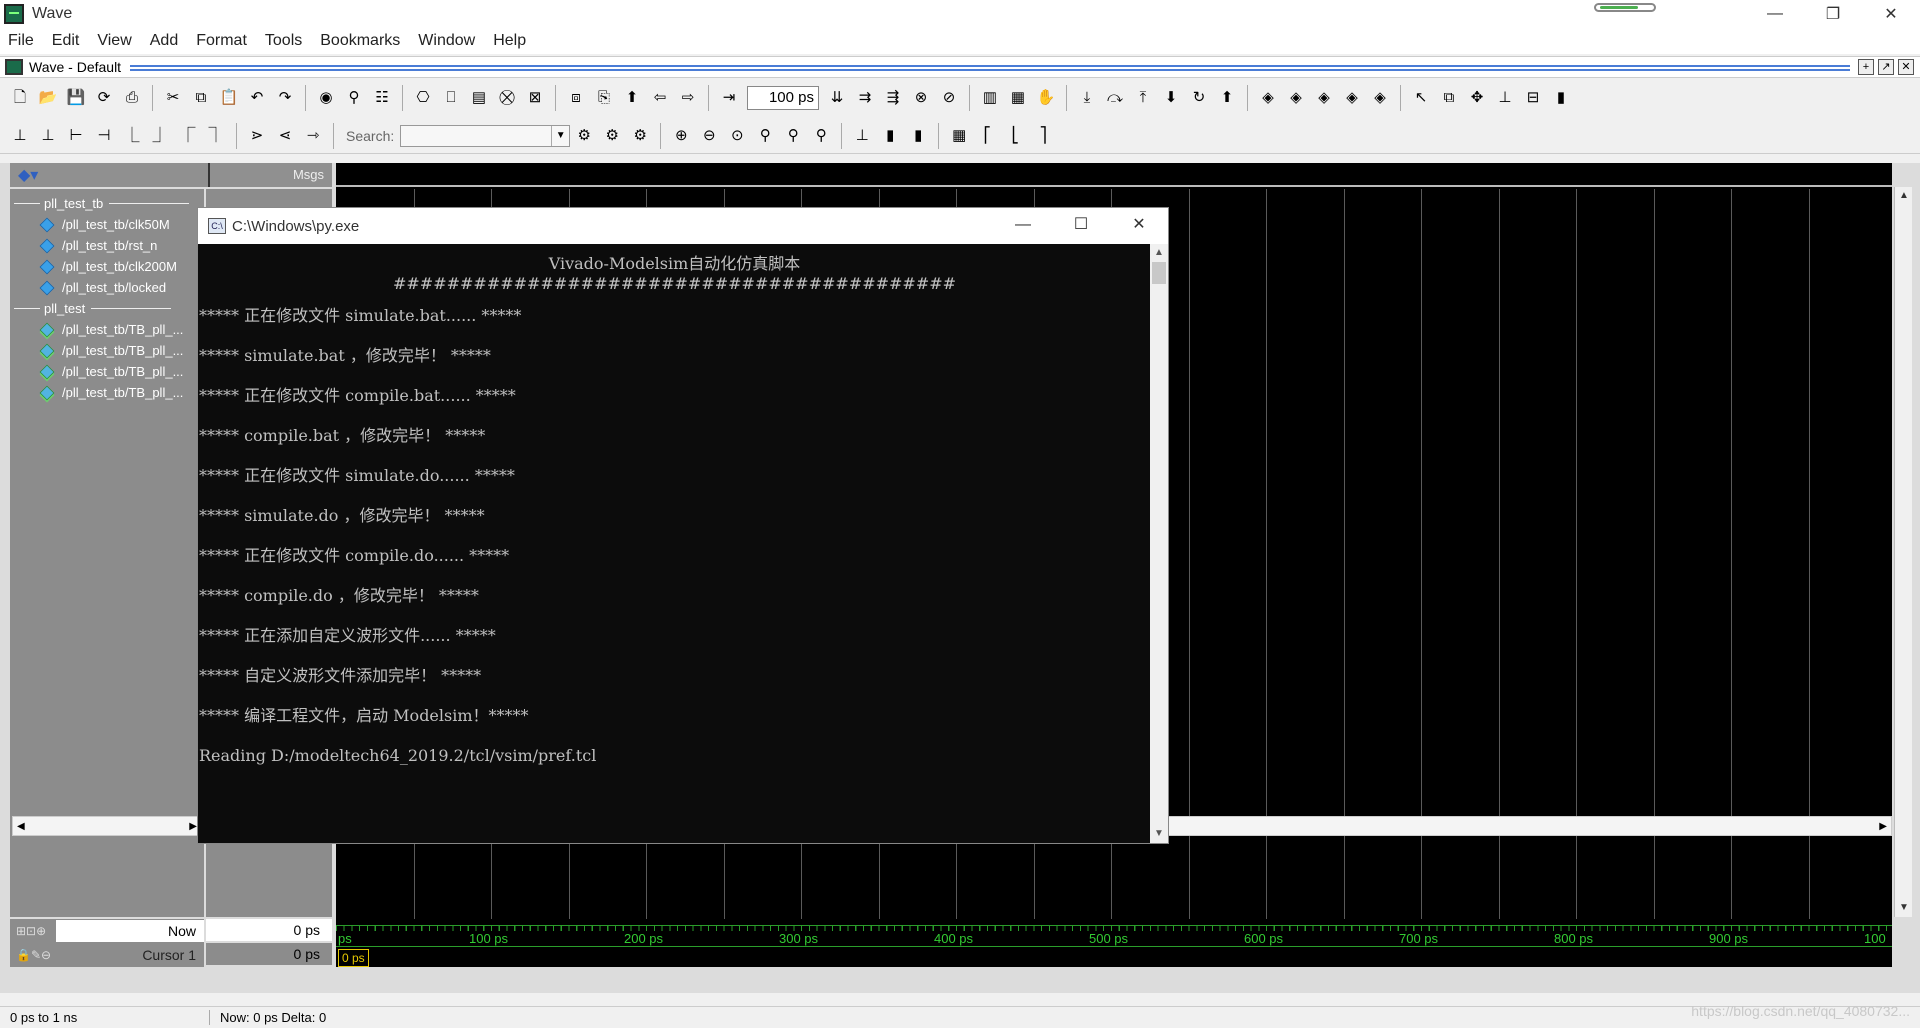  I want to click on menu-bookmarks: Bookmarks, so click(360, 41).